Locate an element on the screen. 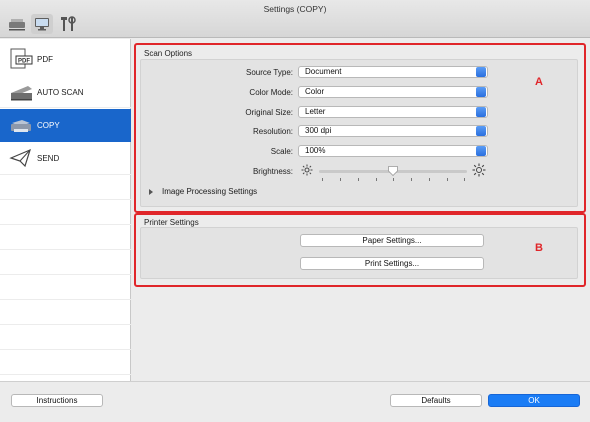 The height and width of the screenshot is (422, 590). scanner-toolbar-button is located at coordinates (17, 24).